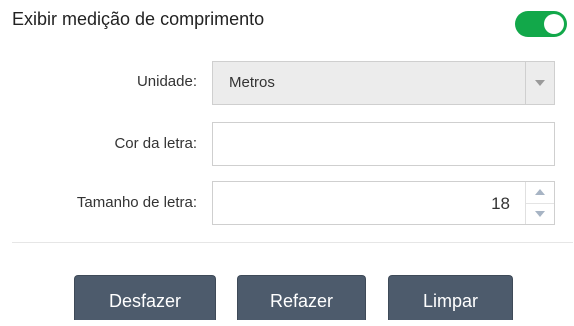 The image size is (574, 326). What do you see at coordinates (301, 297) in the screenshot?
I see `redo-button: Refazer` at bounding box center [301, 297].